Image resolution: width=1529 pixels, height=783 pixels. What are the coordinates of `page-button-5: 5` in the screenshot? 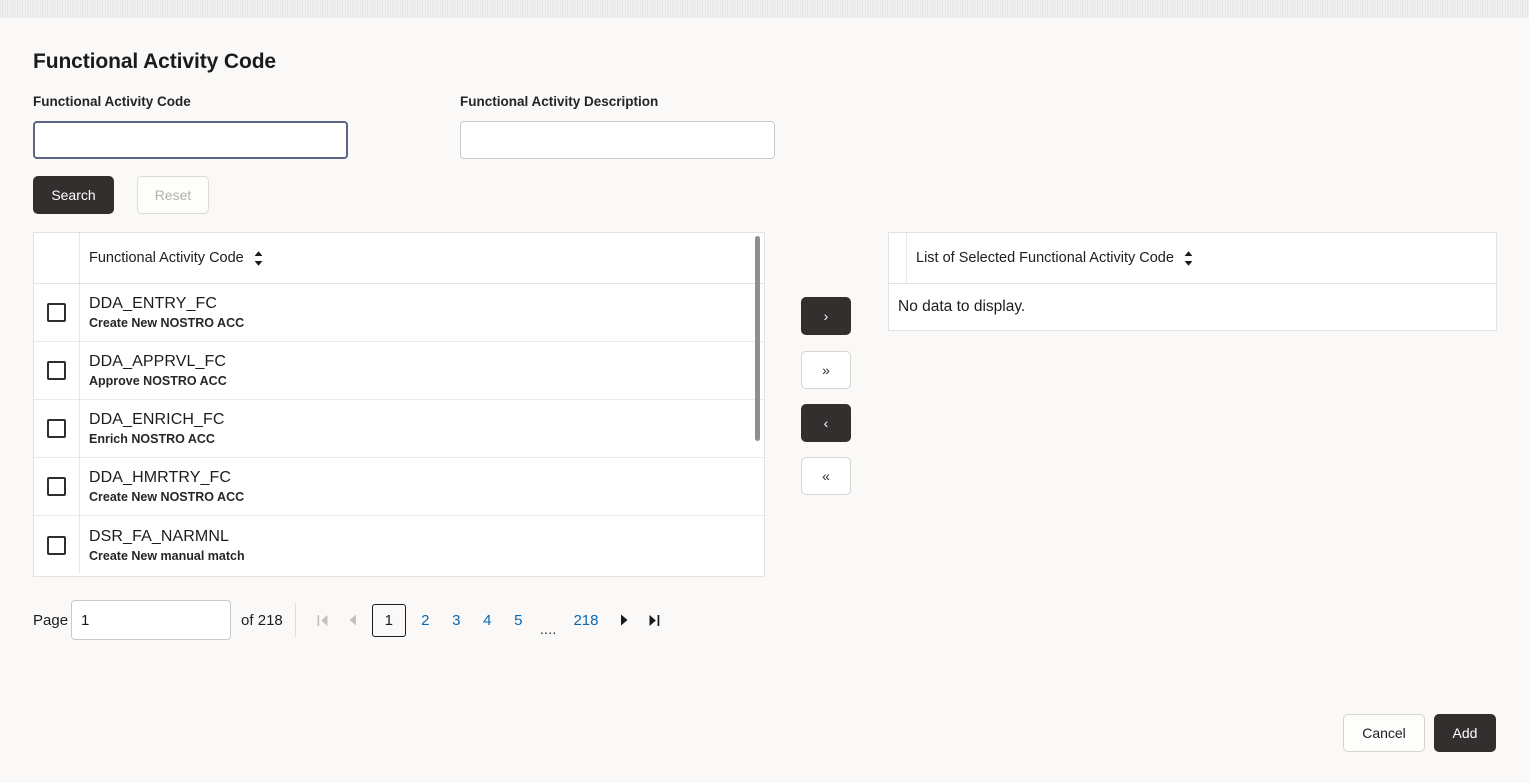 It's located at (518, 620).